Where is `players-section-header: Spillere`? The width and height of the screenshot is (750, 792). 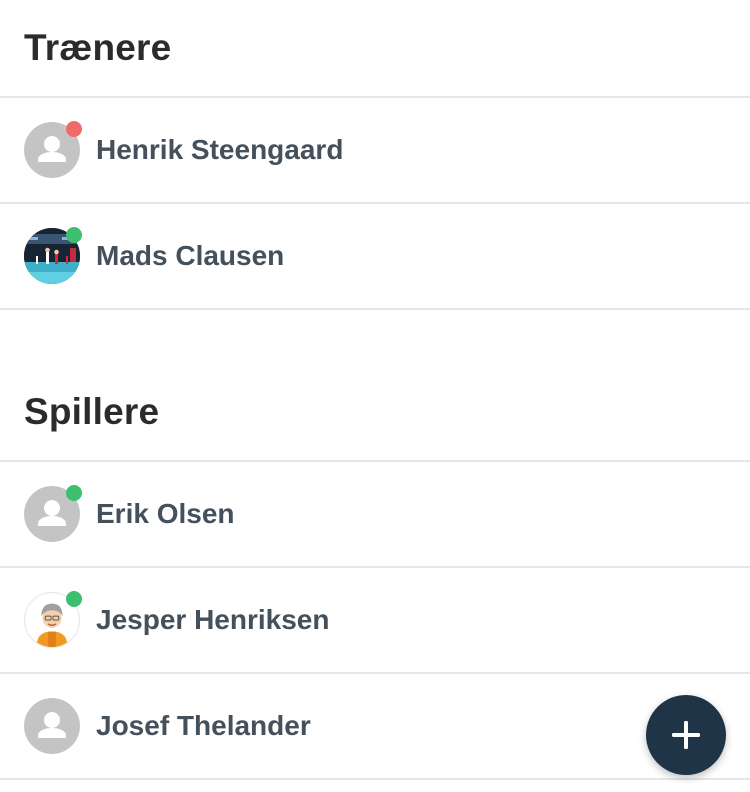
players-section-header: Spillere is located at coordinates (375, 413).